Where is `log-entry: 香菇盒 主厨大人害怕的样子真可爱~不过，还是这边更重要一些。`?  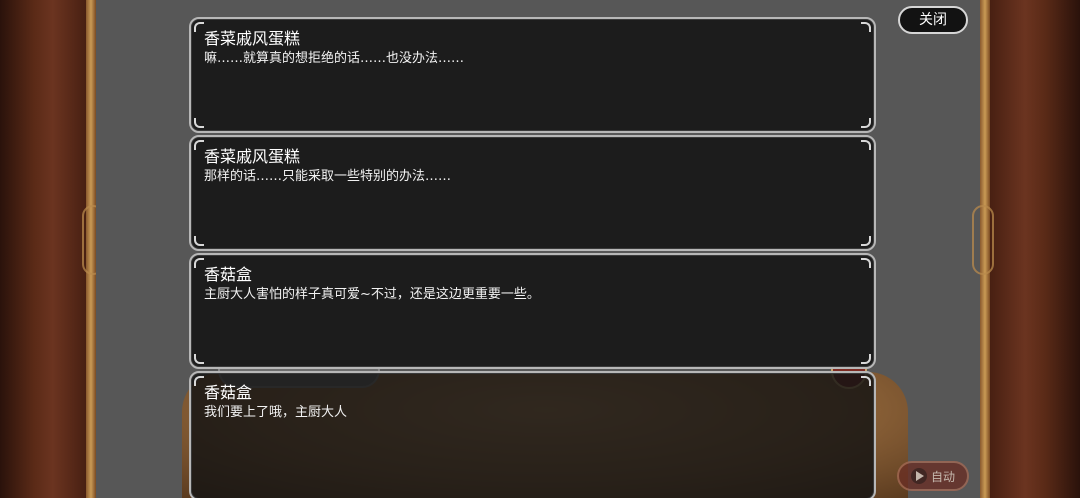 log-entry: 香菇盒 主厨大人害怕的样子真可爱~不过，还是这边更重要一些。 is located at coordinates (532, 311).